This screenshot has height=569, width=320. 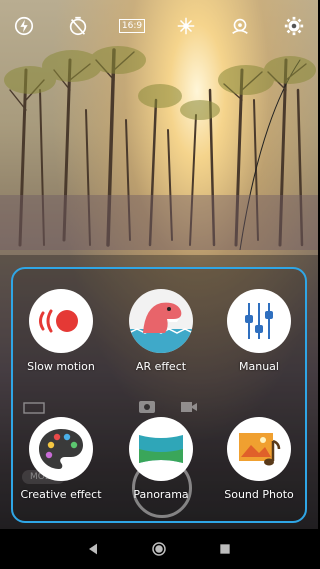 I want to click on mode-label: Sound Photo, so click(x=259, y=494).